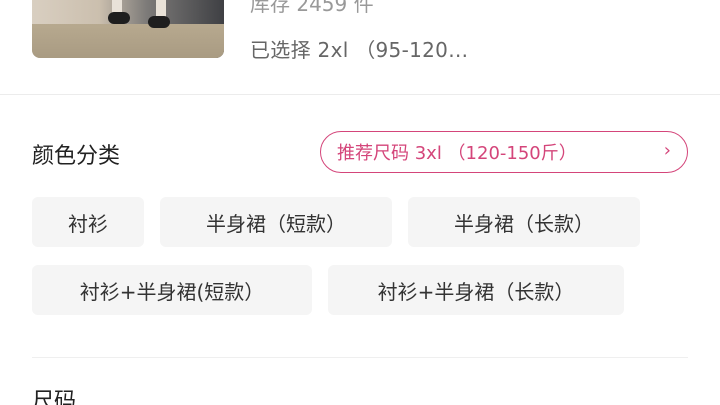 The image size is (720, 405). I want to click on recommended-size-label: 推荐尺码 3xl （120-150斤）, so click(457, 153).